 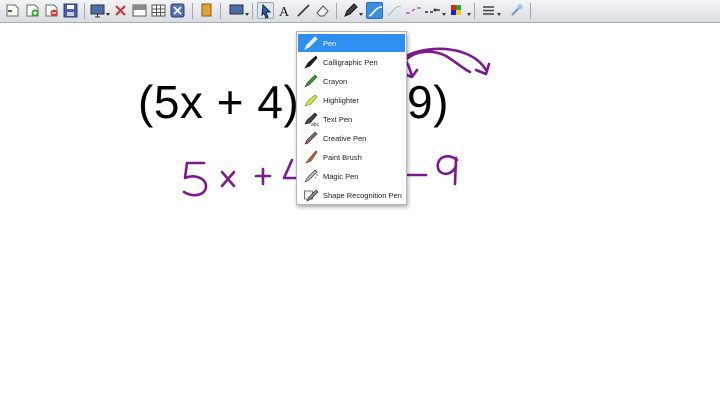 I want to click on screen-shade-icon, so click(x=139, y=10).